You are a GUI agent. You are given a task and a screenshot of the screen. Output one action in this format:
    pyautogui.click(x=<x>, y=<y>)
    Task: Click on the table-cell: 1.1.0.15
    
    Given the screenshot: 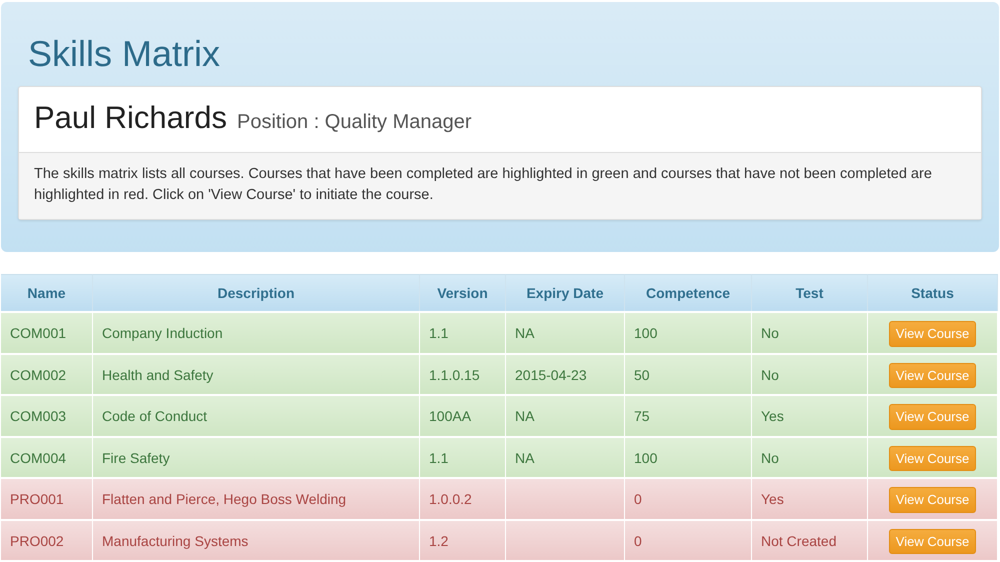 What is the action you would take?
    pyautogui.click(x=463, y=373)
    